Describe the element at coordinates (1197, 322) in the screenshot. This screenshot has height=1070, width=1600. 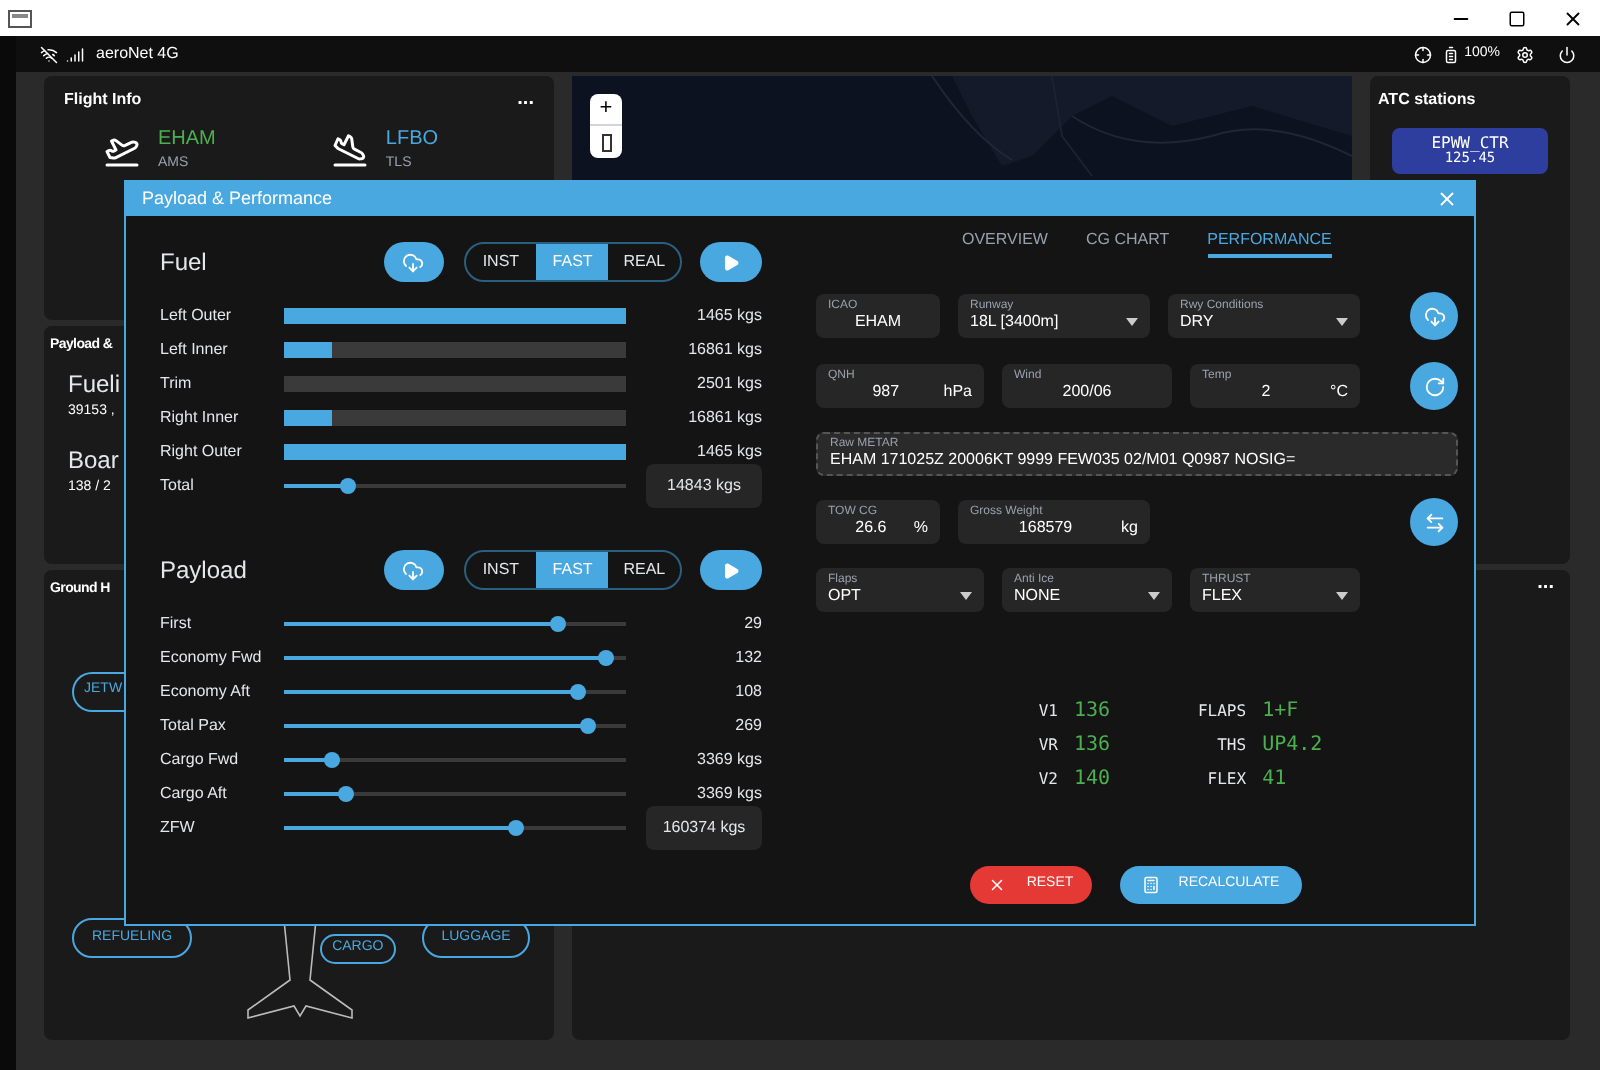
I see `field-value: DRY` at that location.